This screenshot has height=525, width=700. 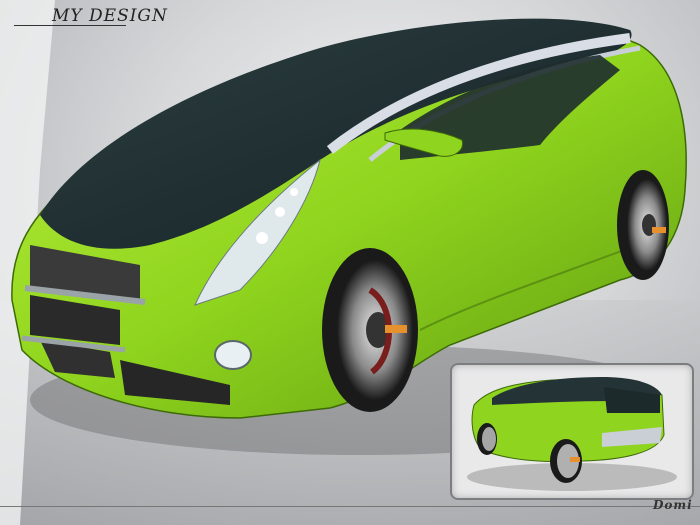 What do you see at coordinates (370, 330) in the screenshot?
I see `front-wheel` at bounding box center [370, 330].